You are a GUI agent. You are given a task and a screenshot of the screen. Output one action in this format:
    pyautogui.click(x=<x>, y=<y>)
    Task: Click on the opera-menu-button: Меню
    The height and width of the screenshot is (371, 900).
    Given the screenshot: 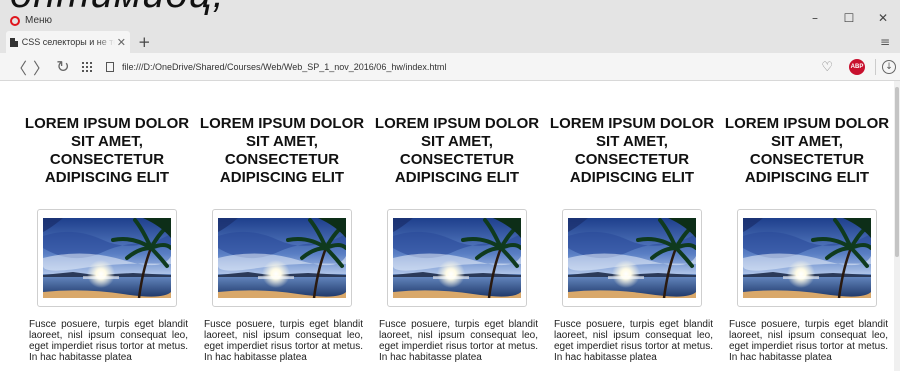 What is the action you would take?
    pyautogui.click(x=31, y=20)
    